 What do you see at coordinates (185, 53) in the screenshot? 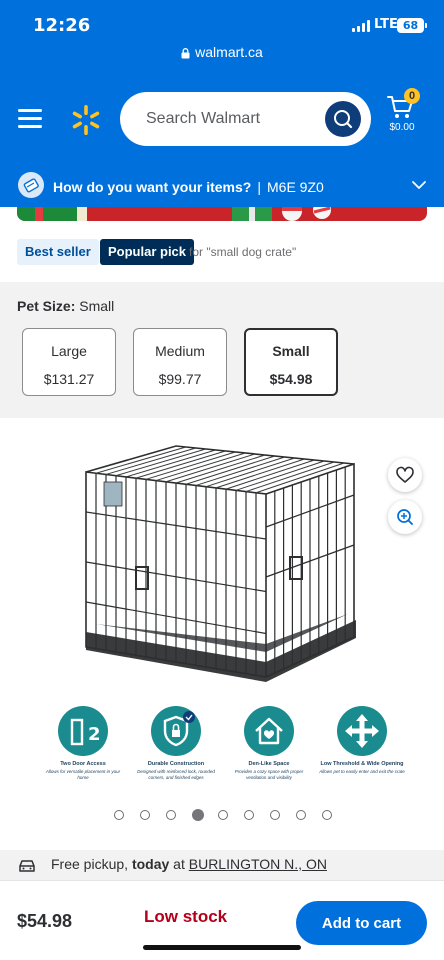
I see `lock-icon` at bounding box center [185, 53].